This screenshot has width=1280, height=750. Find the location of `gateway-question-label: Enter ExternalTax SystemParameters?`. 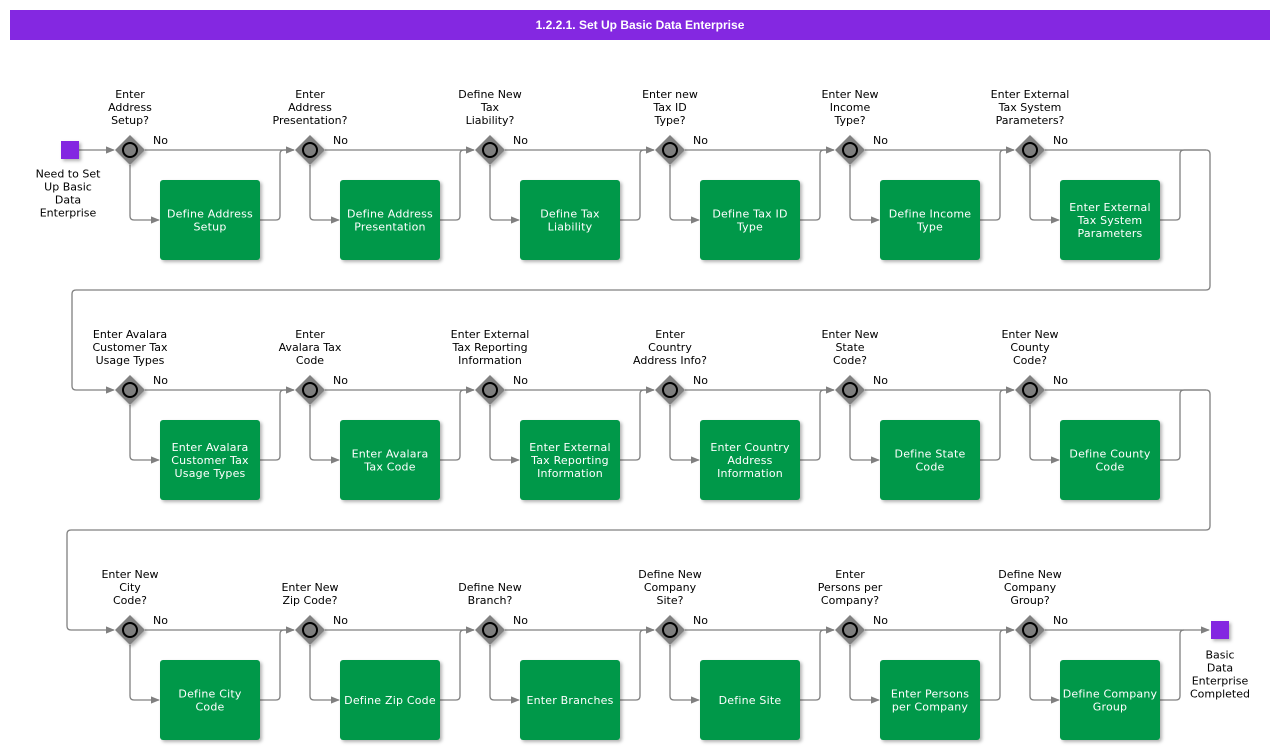

gateway-question-label: Enter ExternalTax SystemParameters? is located at coordinates (1030, 107).